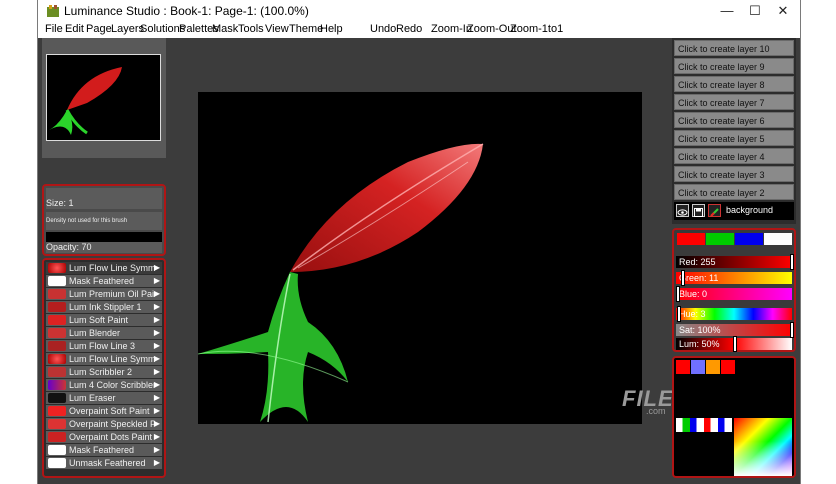 This screenshot has height=484, width=836. I want to click on brush-item: Lum Ink Stippler 1 ▶, so click(104, 307).